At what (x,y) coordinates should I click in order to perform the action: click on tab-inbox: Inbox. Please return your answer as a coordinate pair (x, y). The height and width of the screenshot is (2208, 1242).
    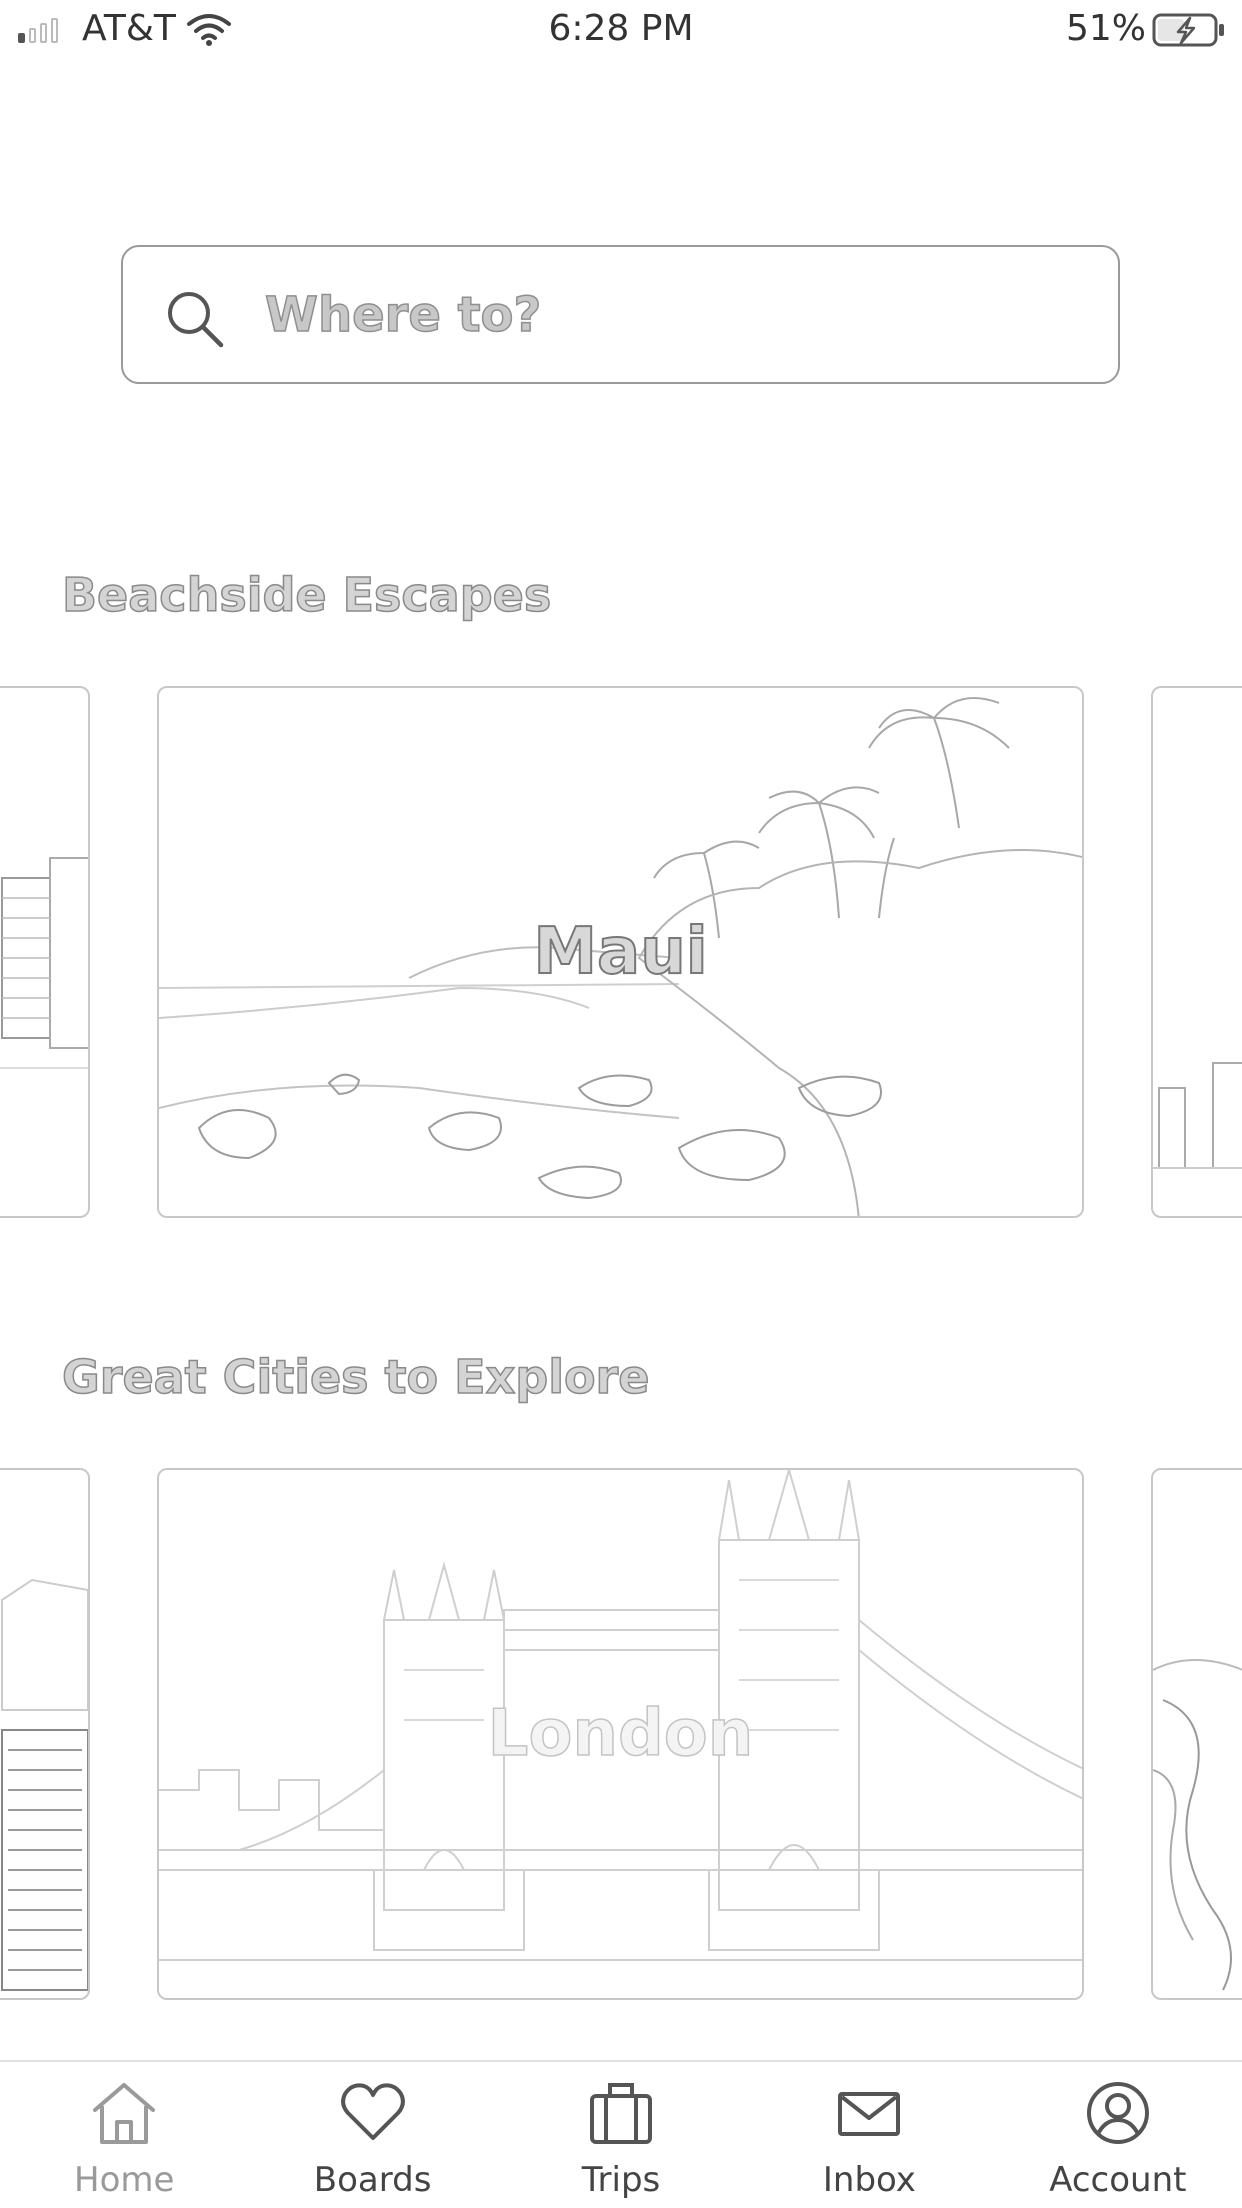
    Looking at the image, I should click on (869, 2135).